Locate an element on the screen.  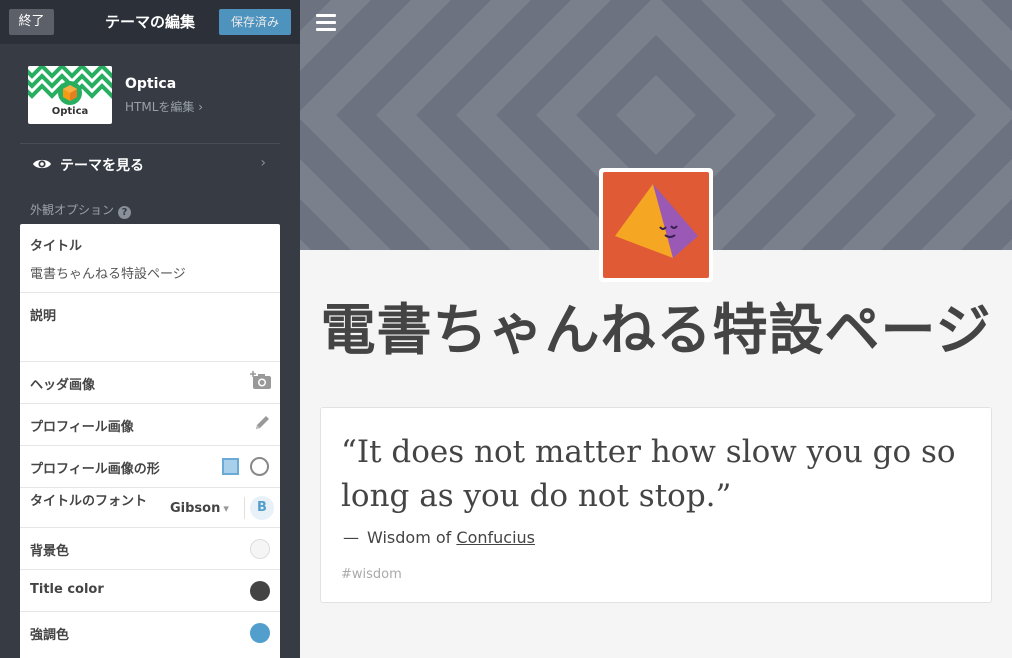
title-color-label: Title color is located at coordinates (67, 589).